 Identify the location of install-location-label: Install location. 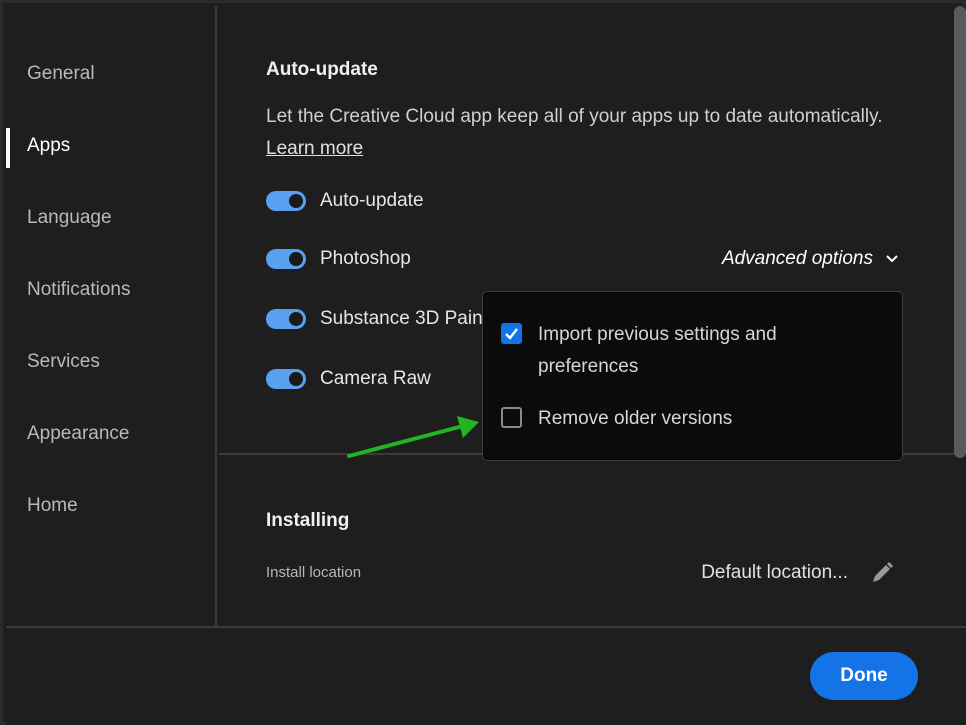
(314, 572).